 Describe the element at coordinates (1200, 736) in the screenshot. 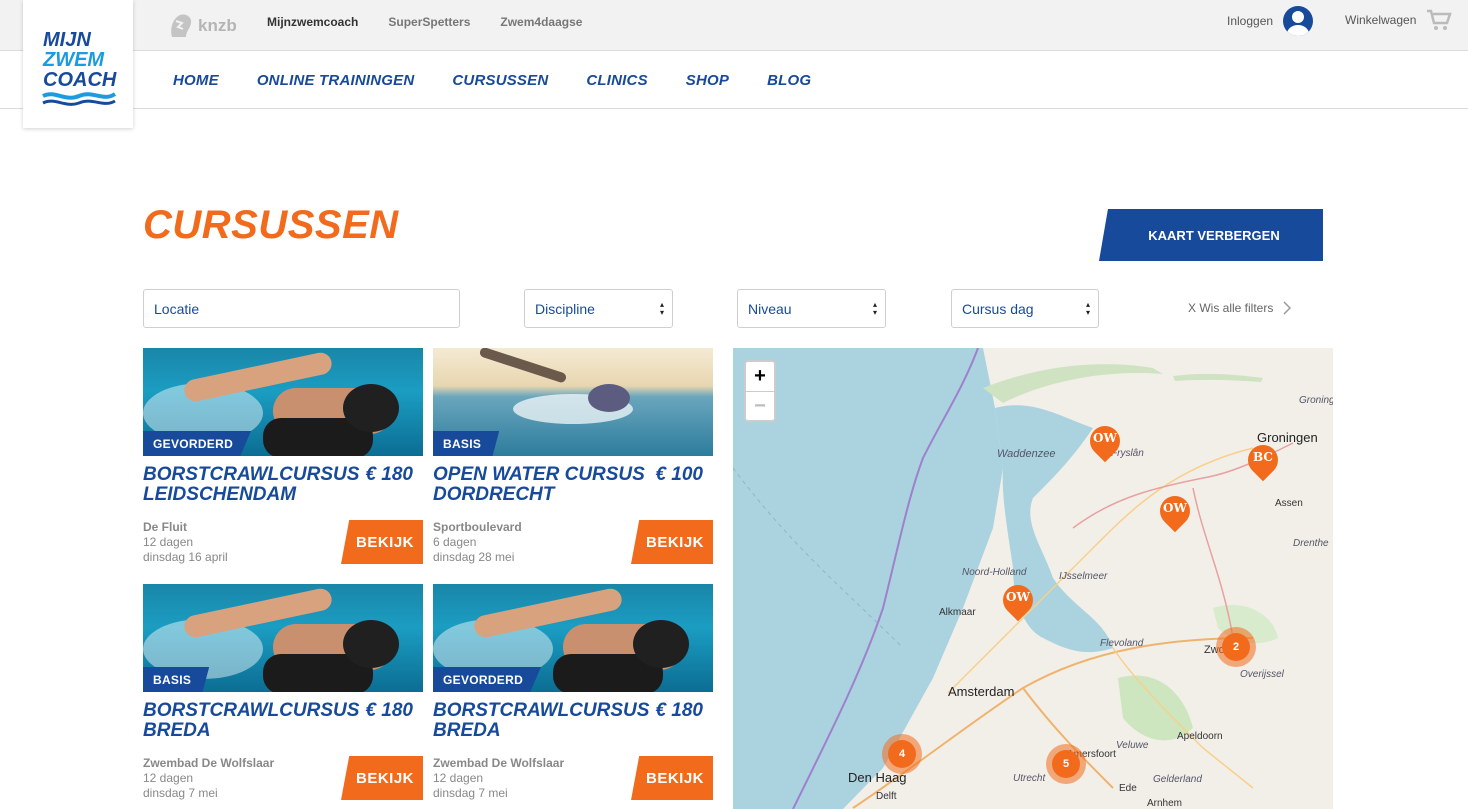

I see `map-label: Apeldoorn` at that location.